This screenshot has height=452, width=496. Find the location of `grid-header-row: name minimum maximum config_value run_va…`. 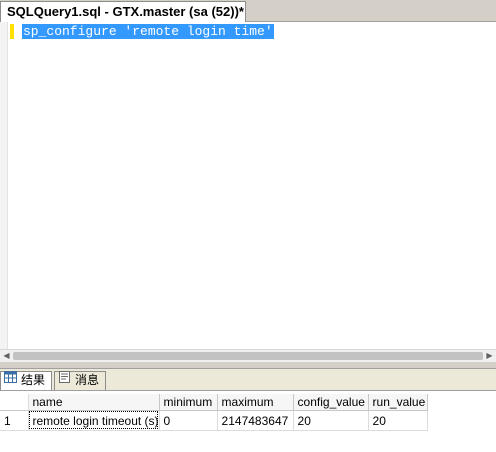

grid-header-row: name minimum maximum config_value run_va… is located at coordinates (214, 402).